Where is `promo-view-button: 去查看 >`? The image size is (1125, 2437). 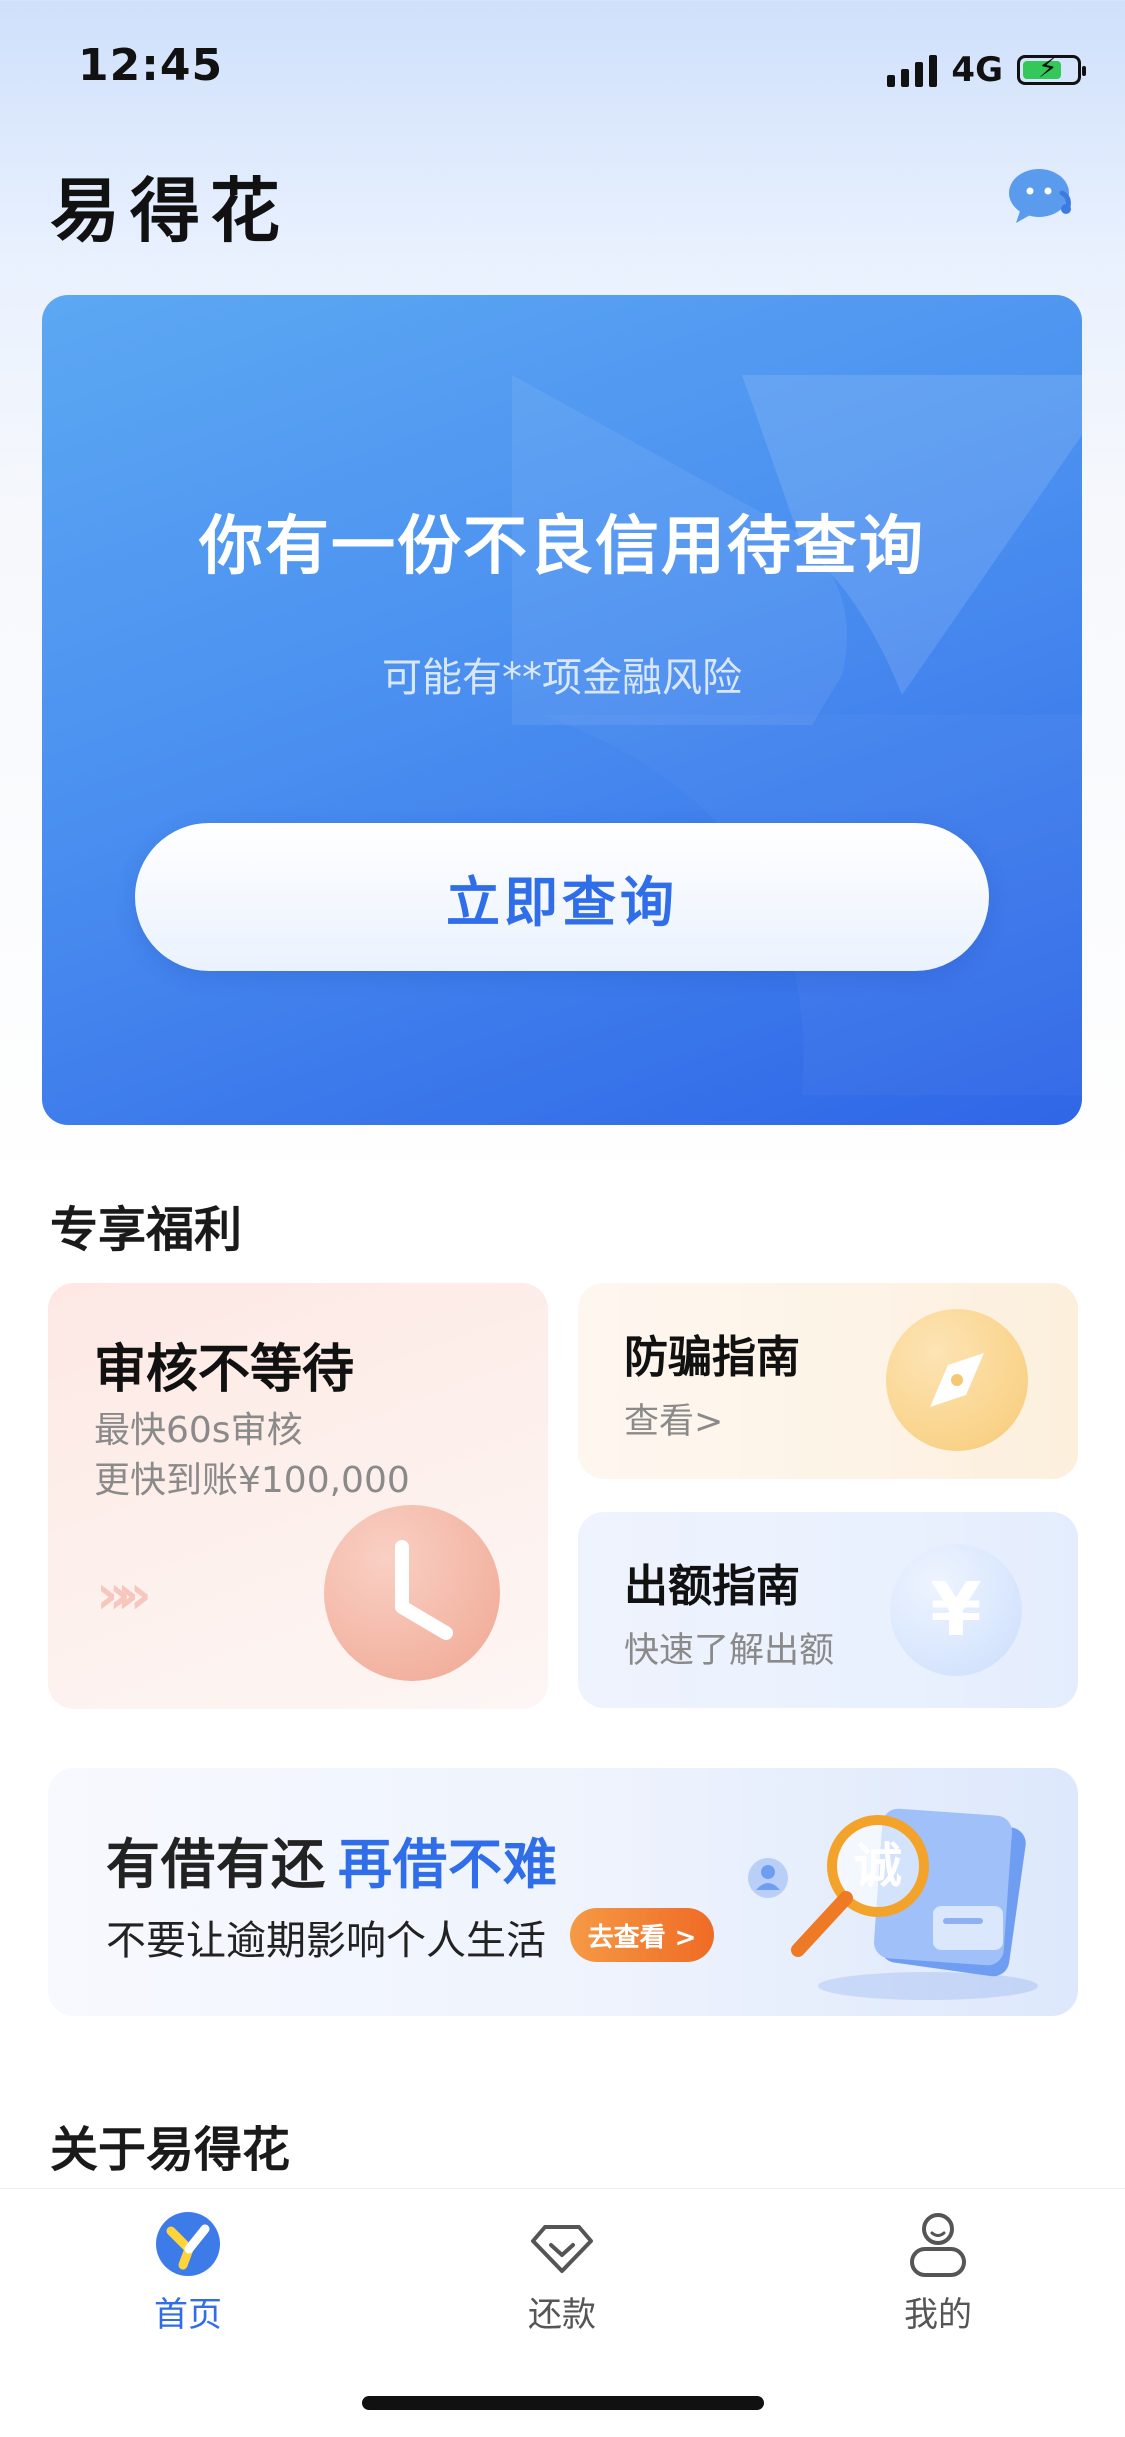
promo-view-button: 去查看 > is located at coordinates (642, 1935).